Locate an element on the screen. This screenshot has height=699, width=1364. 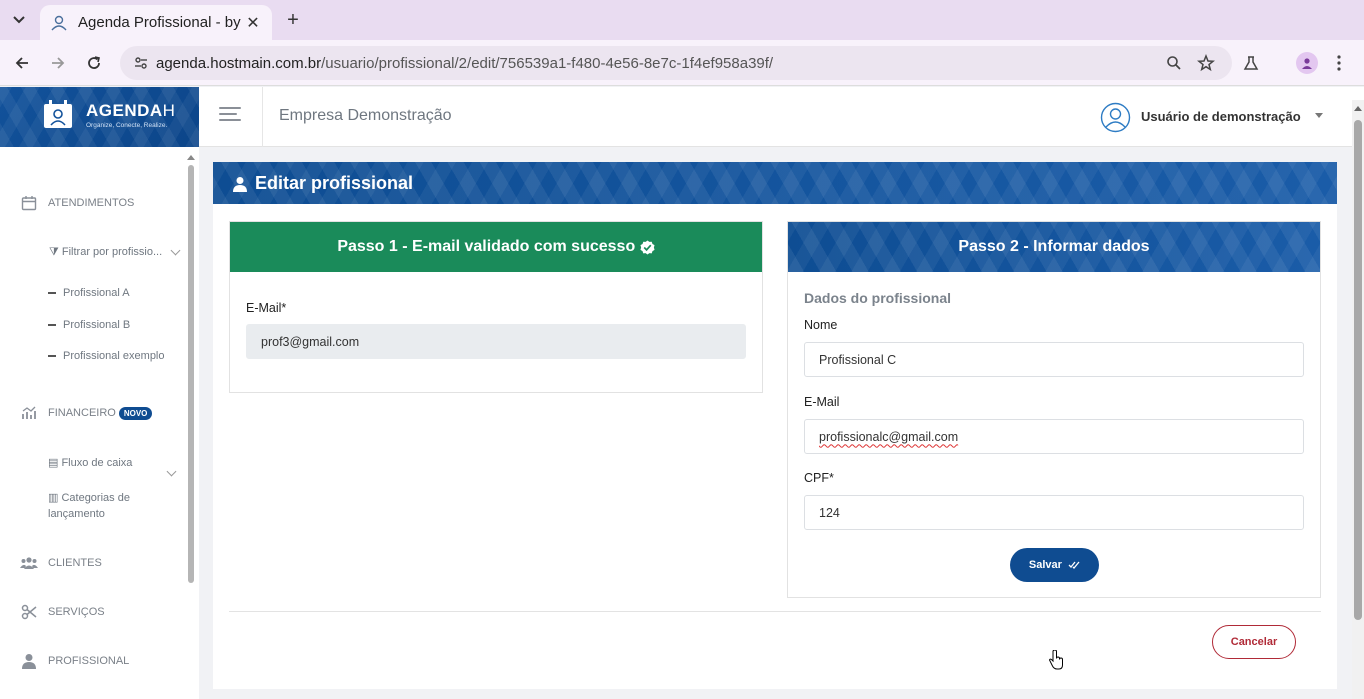
calendar-logo-icon is located at coordinates (58, 114).